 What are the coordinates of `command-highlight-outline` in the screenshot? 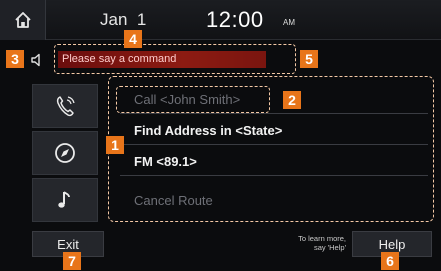 It's located at (193, 99).